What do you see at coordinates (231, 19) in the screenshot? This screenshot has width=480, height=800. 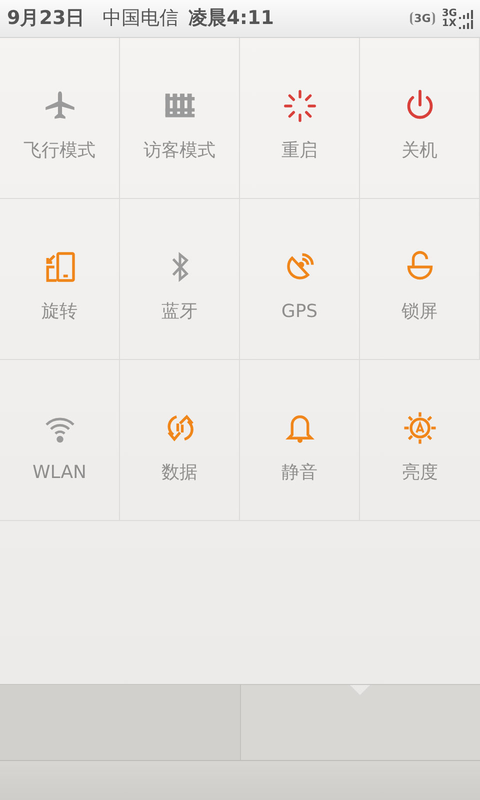 I see `status-time: 凌晨4:11` at bounding box center [231, 19].